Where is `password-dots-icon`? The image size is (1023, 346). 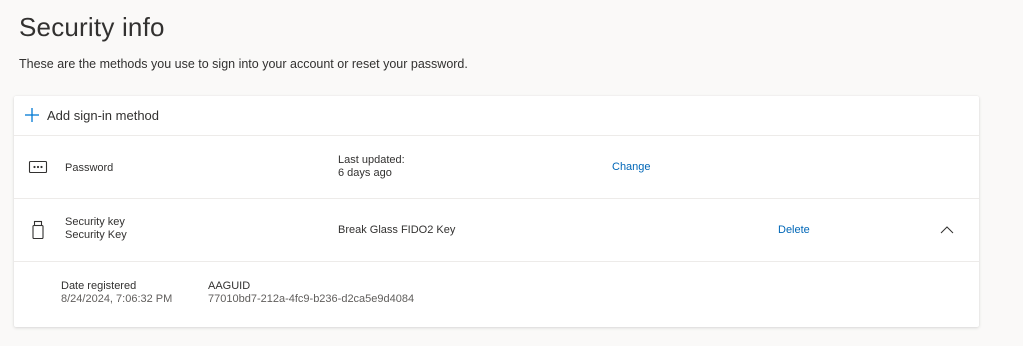 password-dots-icon is located at coordinates (38, 167).